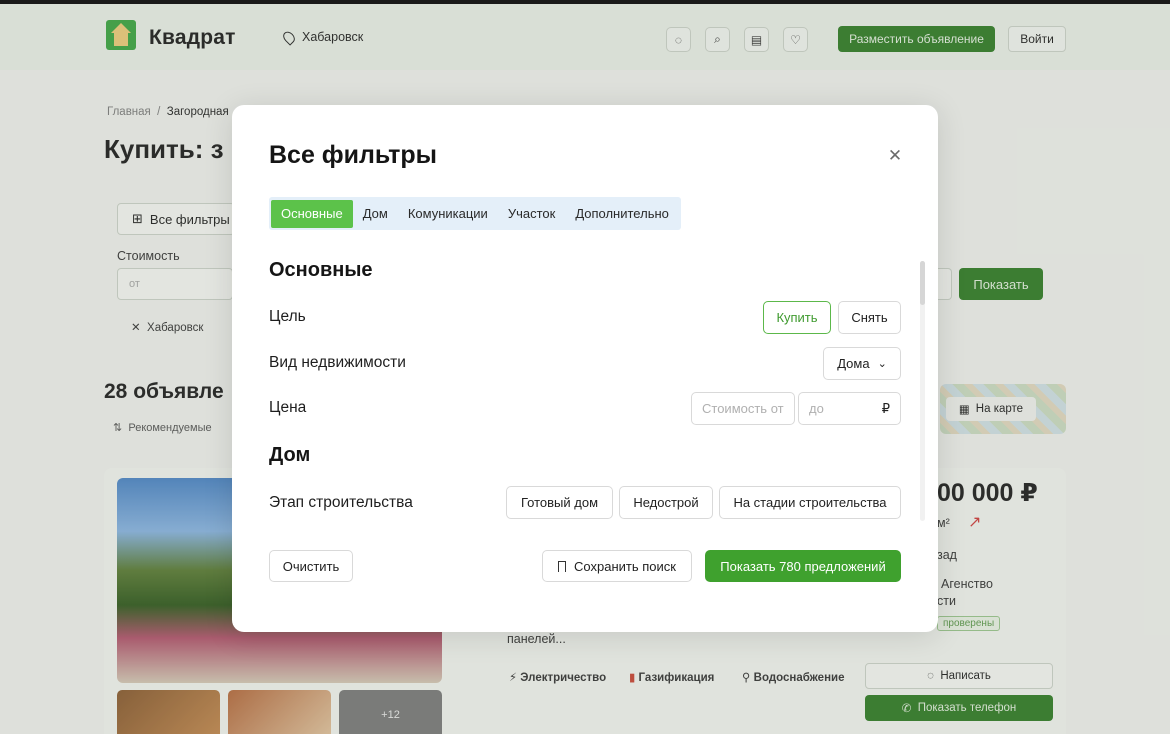 This screenshot has width=1170, height=734. Describe the element at coordinates (288, 407) in the screenshot. I see `price-label: Цена` at that location.